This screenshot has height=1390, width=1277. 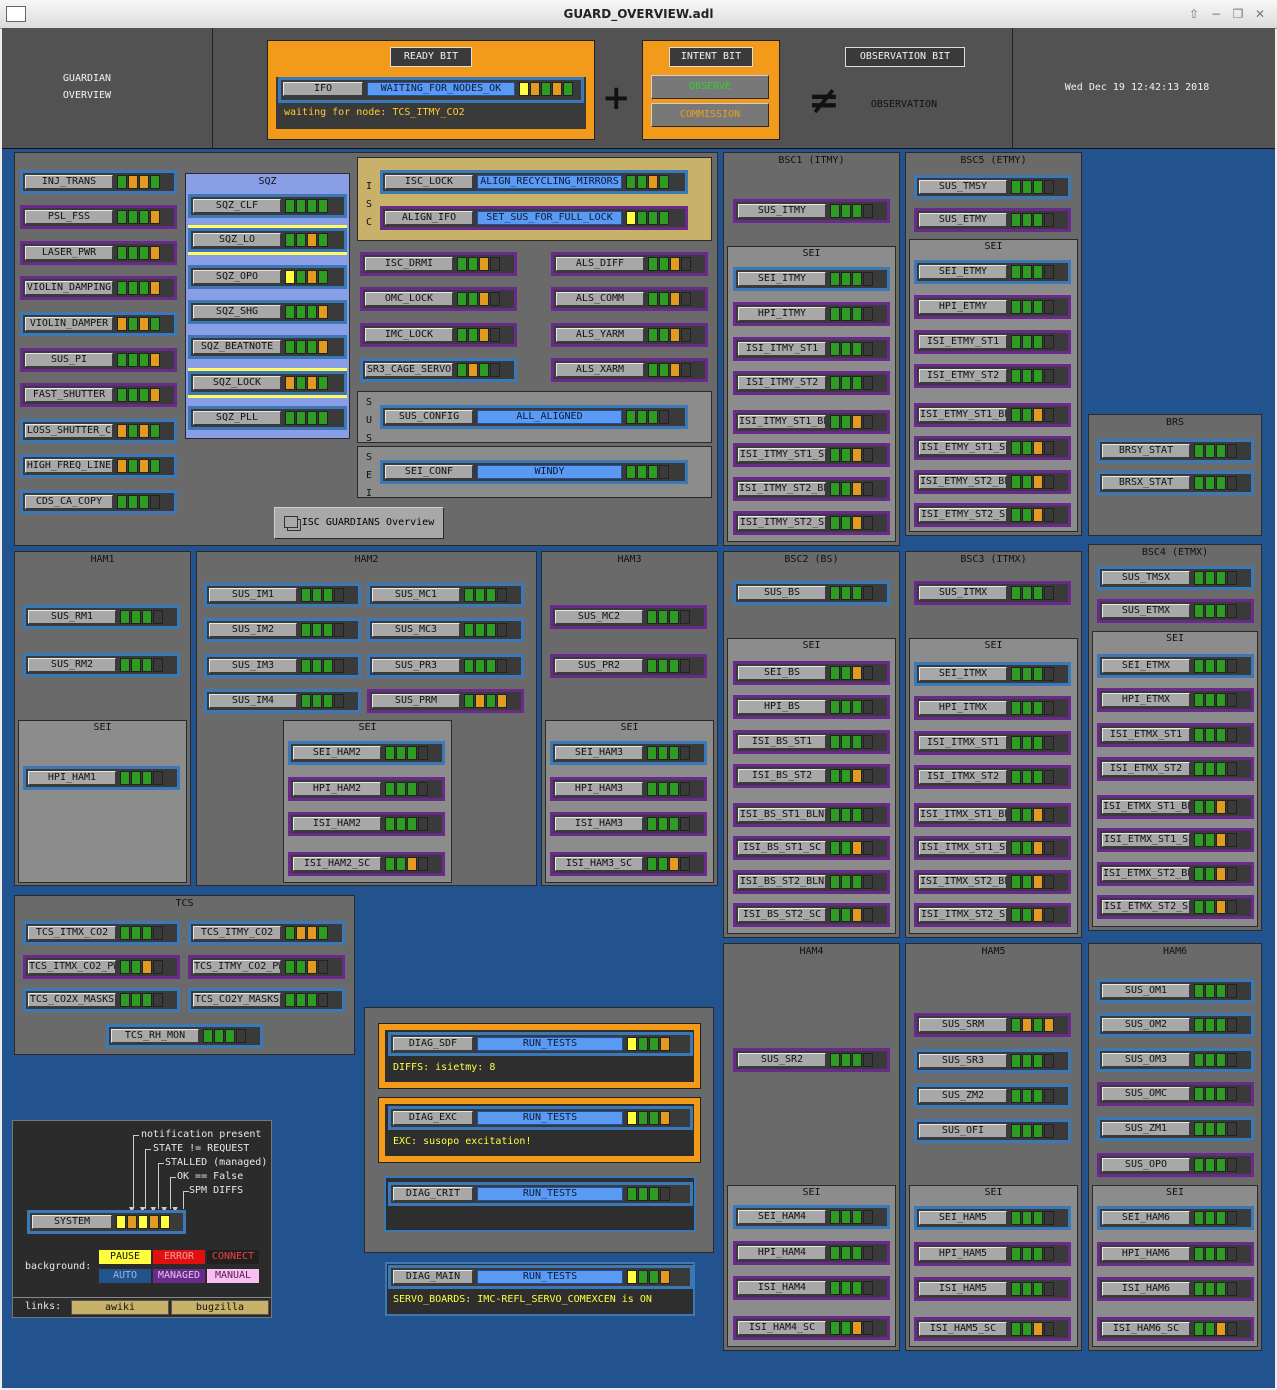 I want to click on sus-etmx-button: SUS_ETMX, so click(x=1146, y=611).